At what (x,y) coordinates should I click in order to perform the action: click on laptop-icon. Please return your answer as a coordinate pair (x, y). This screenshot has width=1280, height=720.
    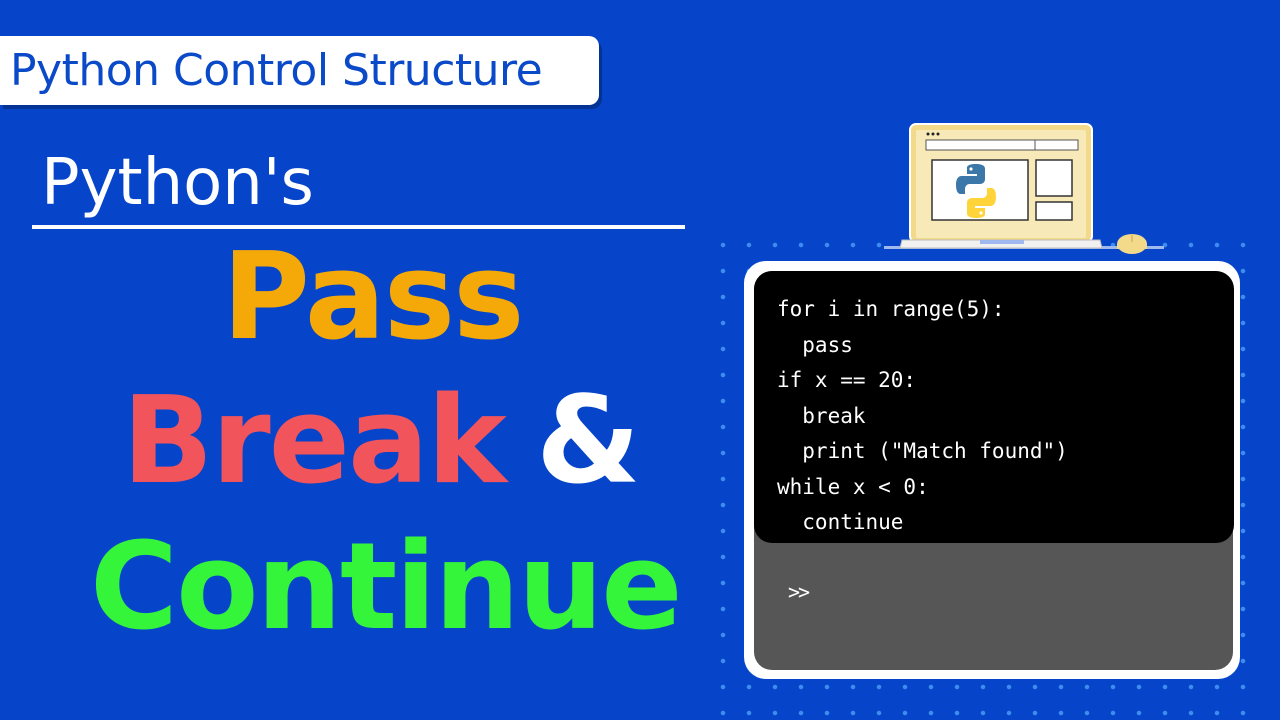
    Looking at the image, I should click on (1024, 188).